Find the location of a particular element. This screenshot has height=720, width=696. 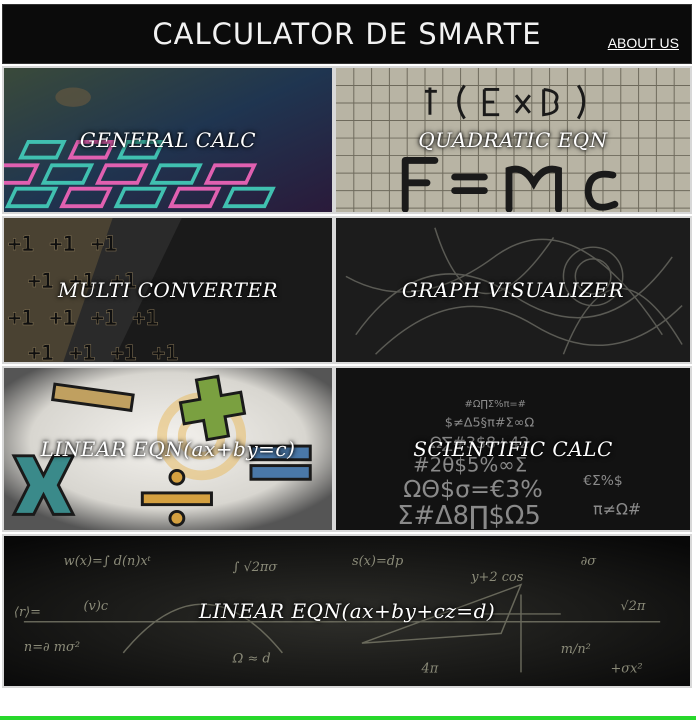

quadratic-eqn-label: QUADRATIC EQN is located at coordinates (513, 140).